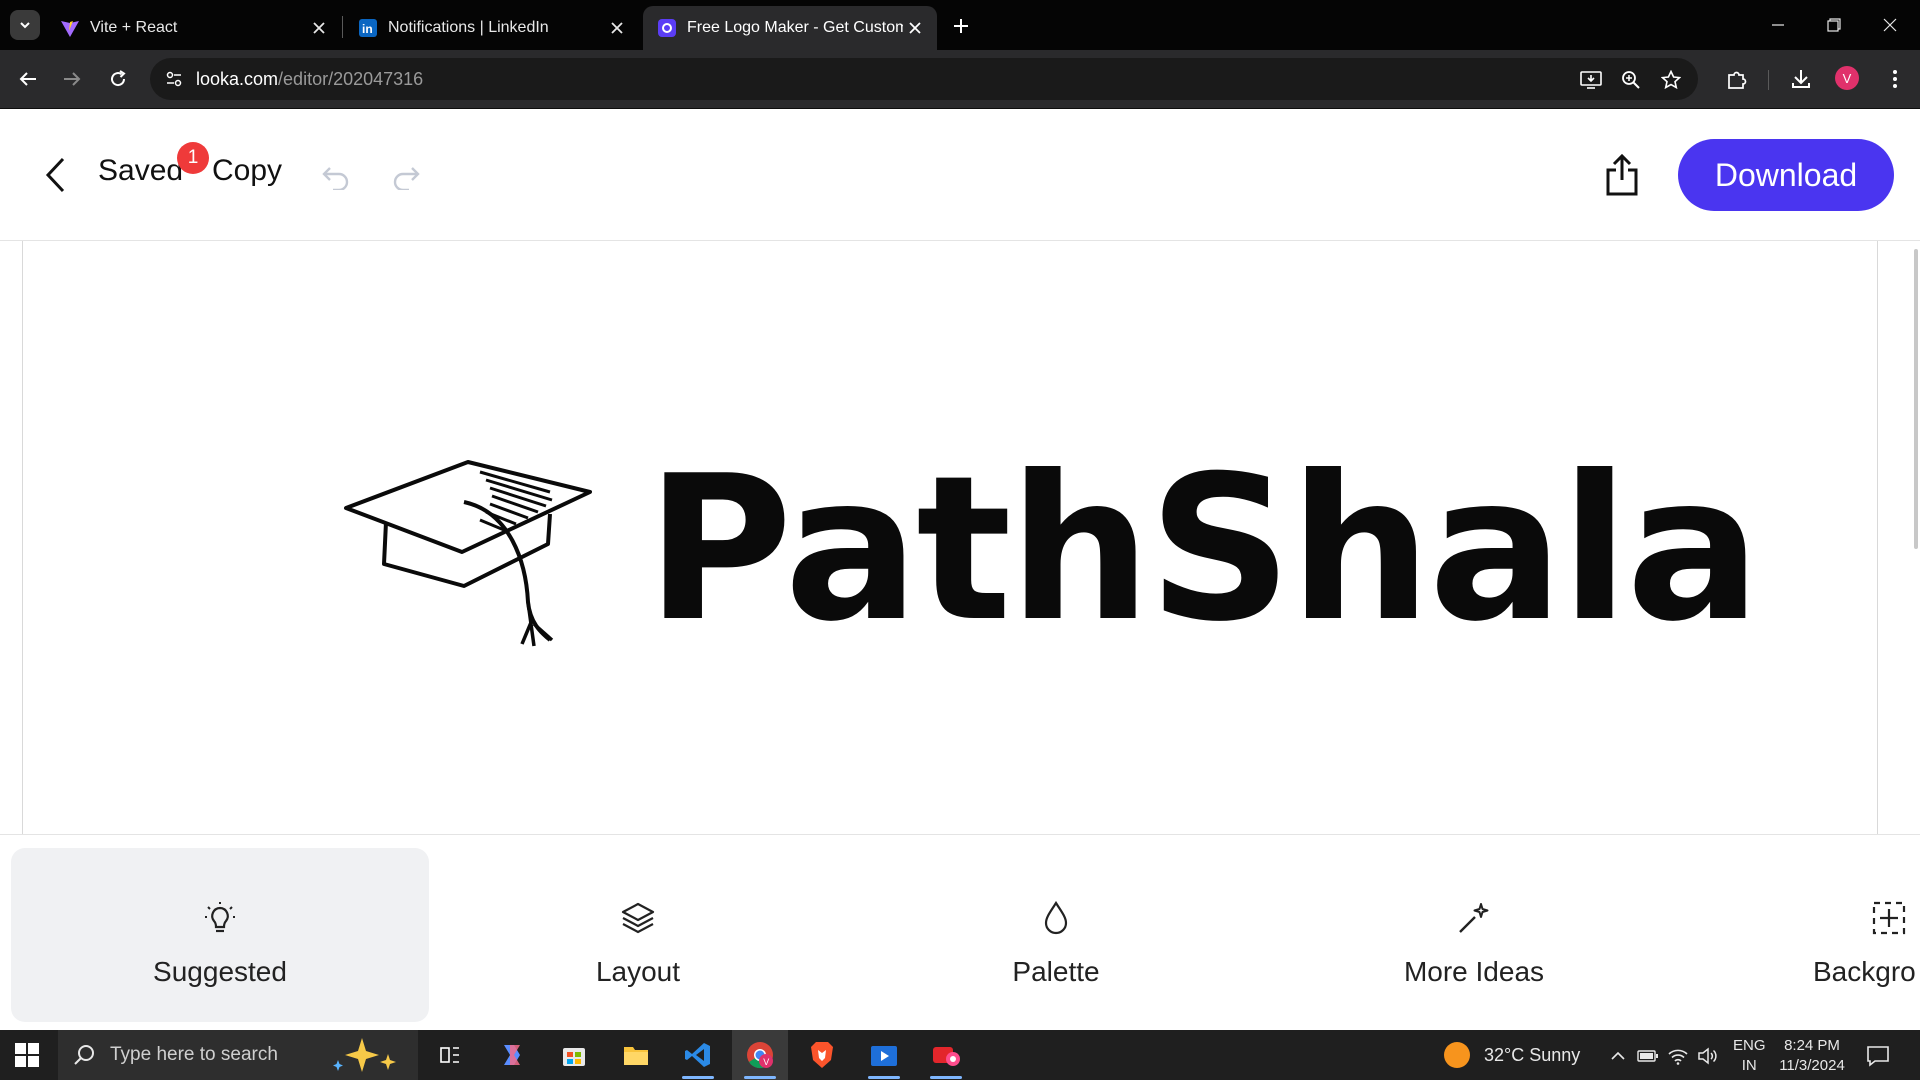 The height and width of the screenshot is (1080, 1920). Describe the element at coordinates (1648, 1056) in the screenshot. I see `battery-icon` at that location.